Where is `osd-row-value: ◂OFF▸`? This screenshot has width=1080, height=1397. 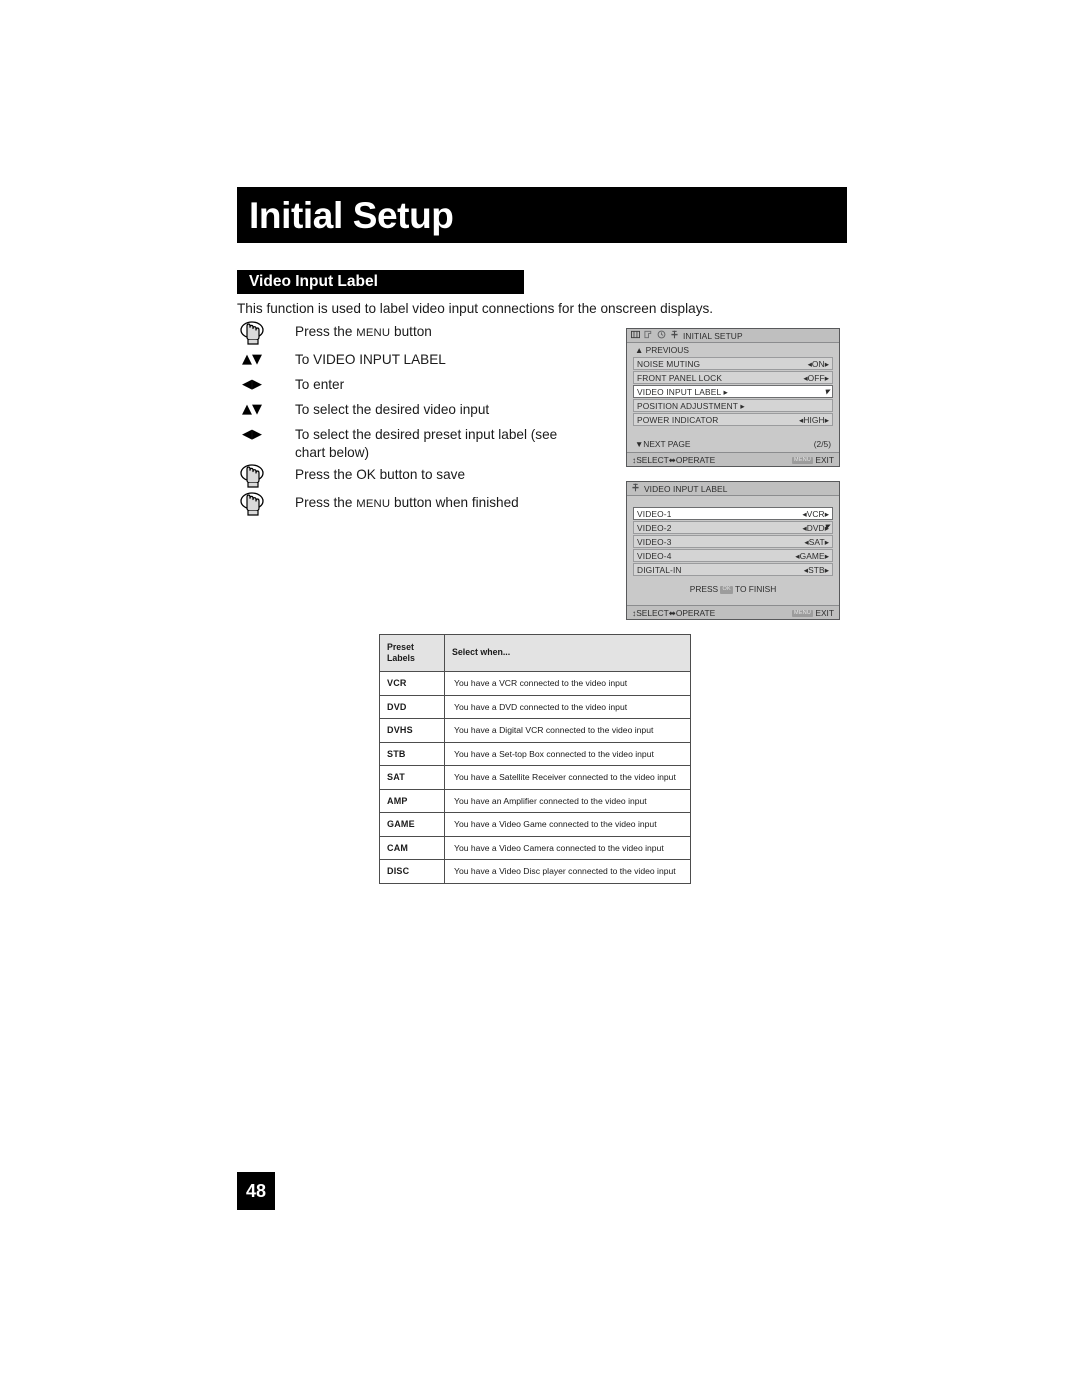 osd-row-value: ◂OFF▸ is located at coordinates (816, 378).